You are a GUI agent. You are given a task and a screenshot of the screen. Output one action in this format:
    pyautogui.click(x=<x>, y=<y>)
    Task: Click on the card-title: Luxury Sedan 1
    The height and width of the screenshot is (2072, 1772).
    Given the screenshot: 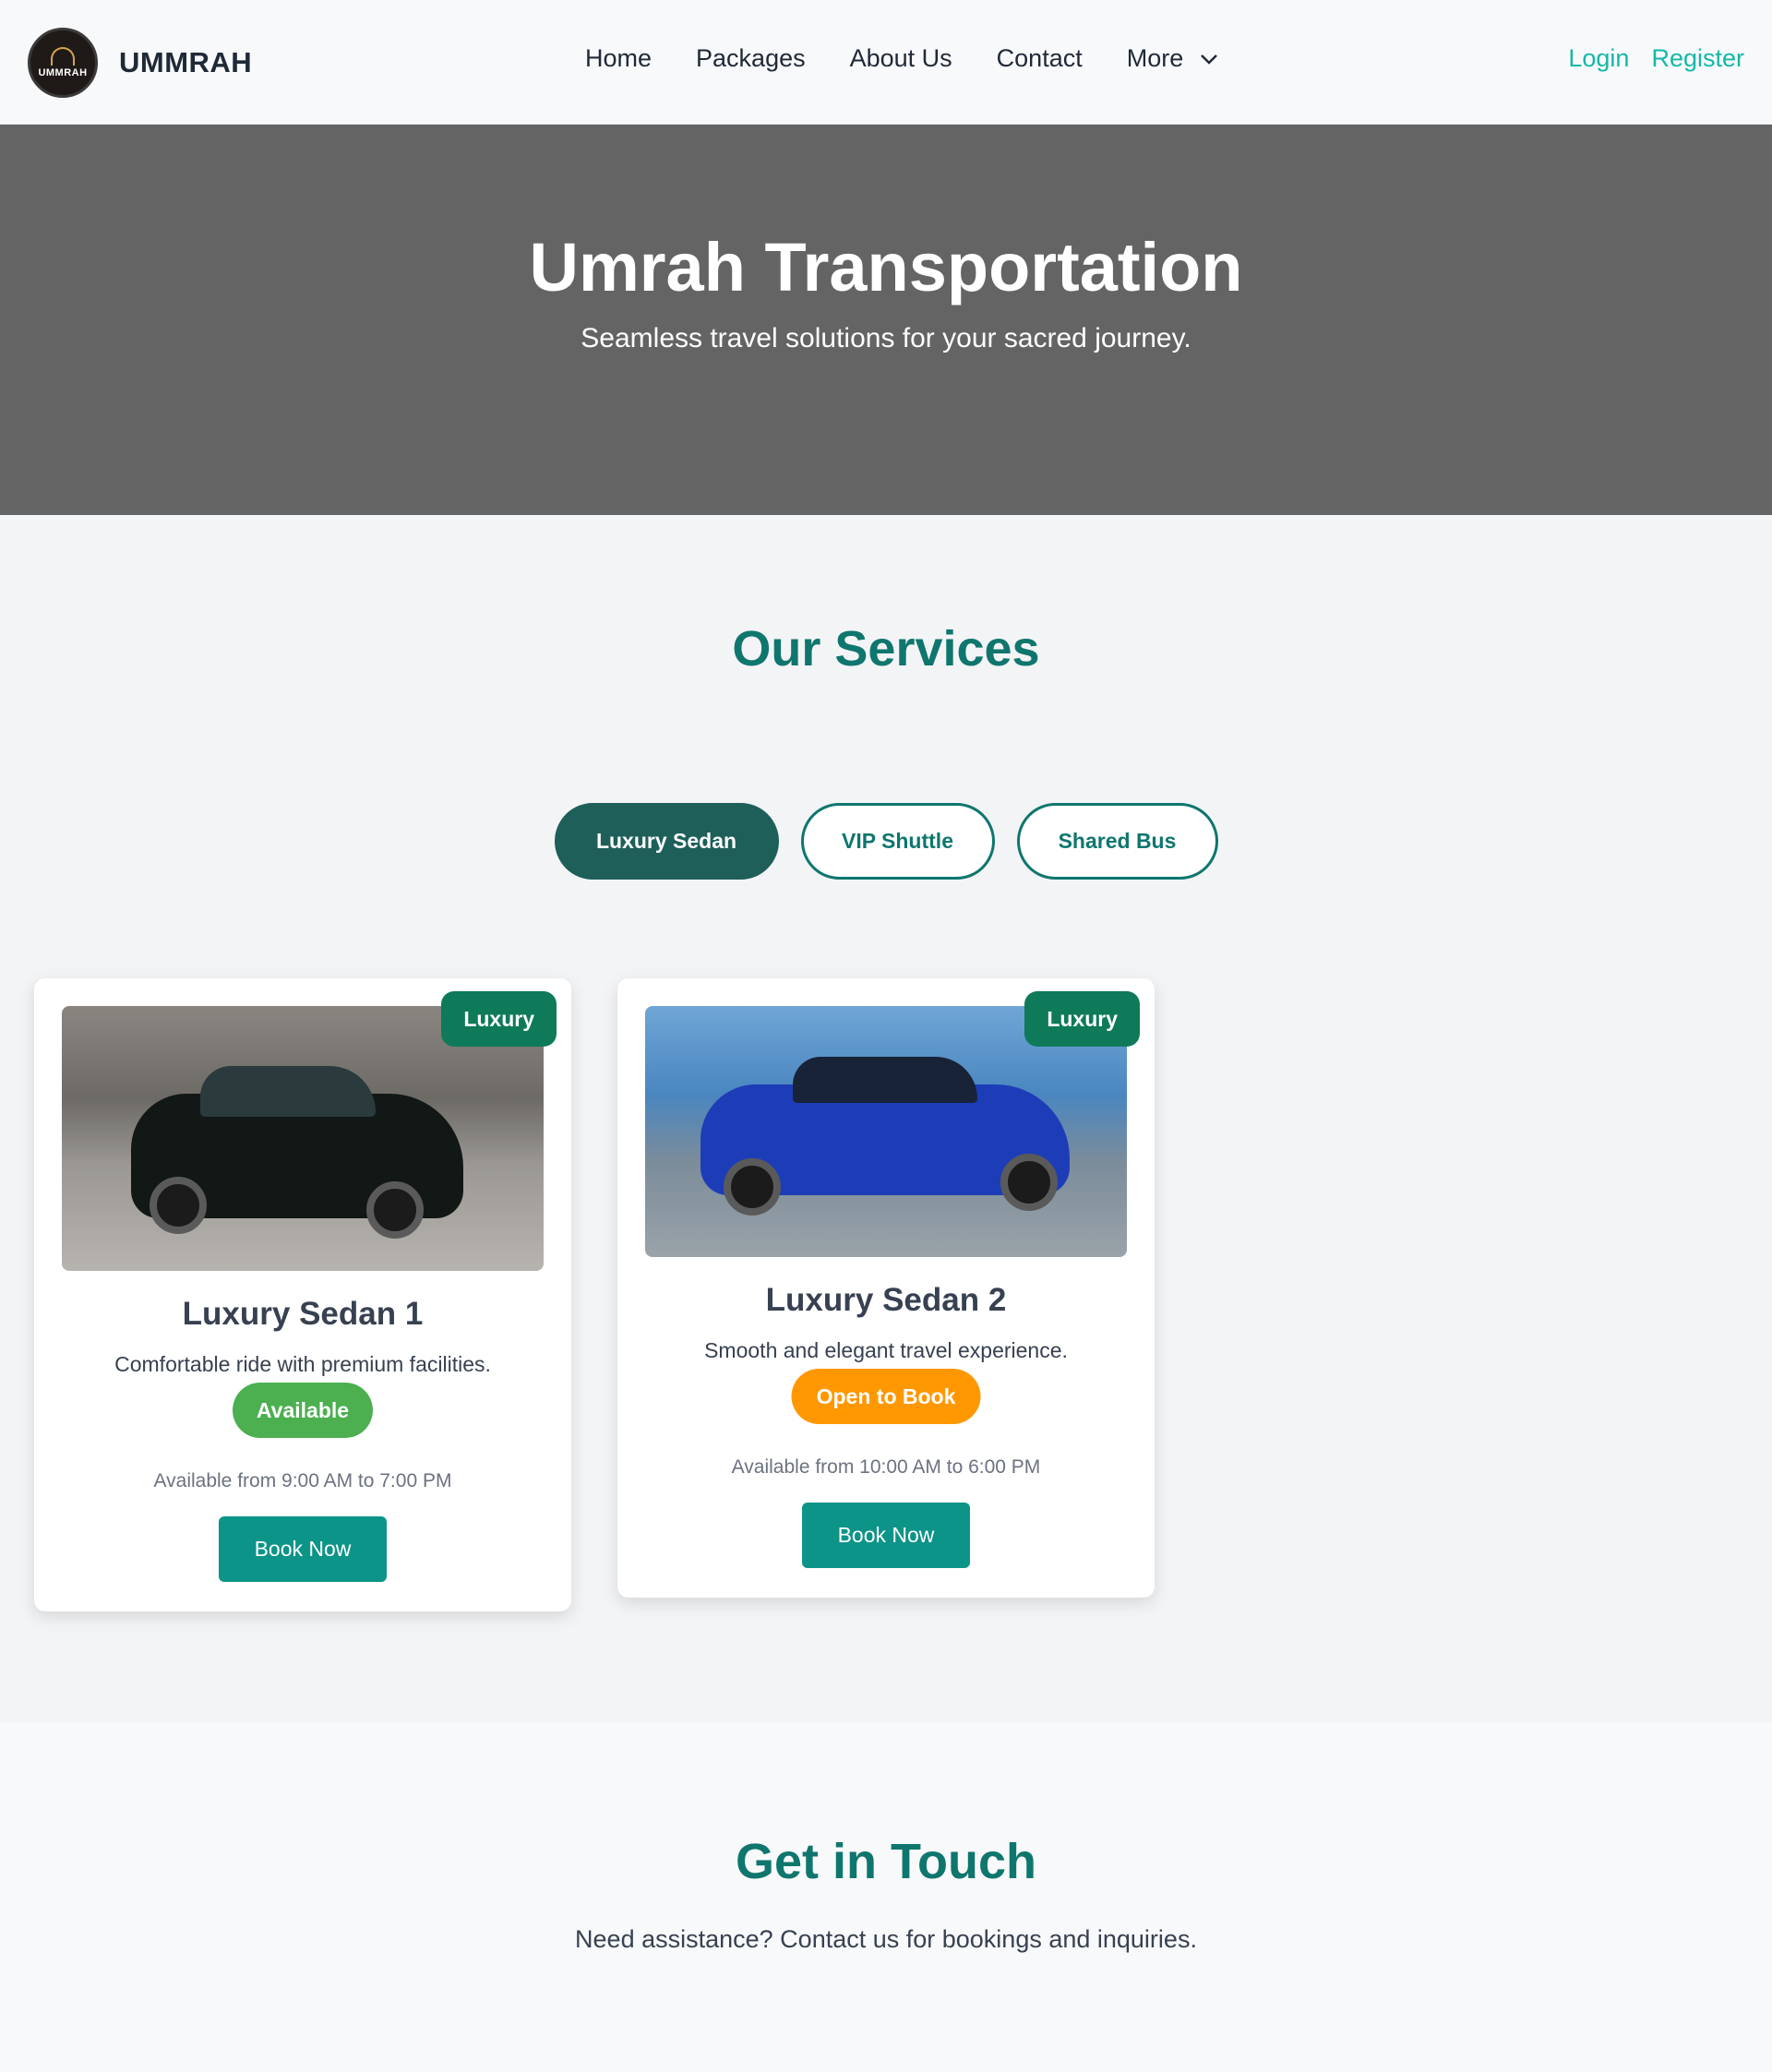 What is the action you would take?
    pyautogui.click(x=303, y=1314)
    